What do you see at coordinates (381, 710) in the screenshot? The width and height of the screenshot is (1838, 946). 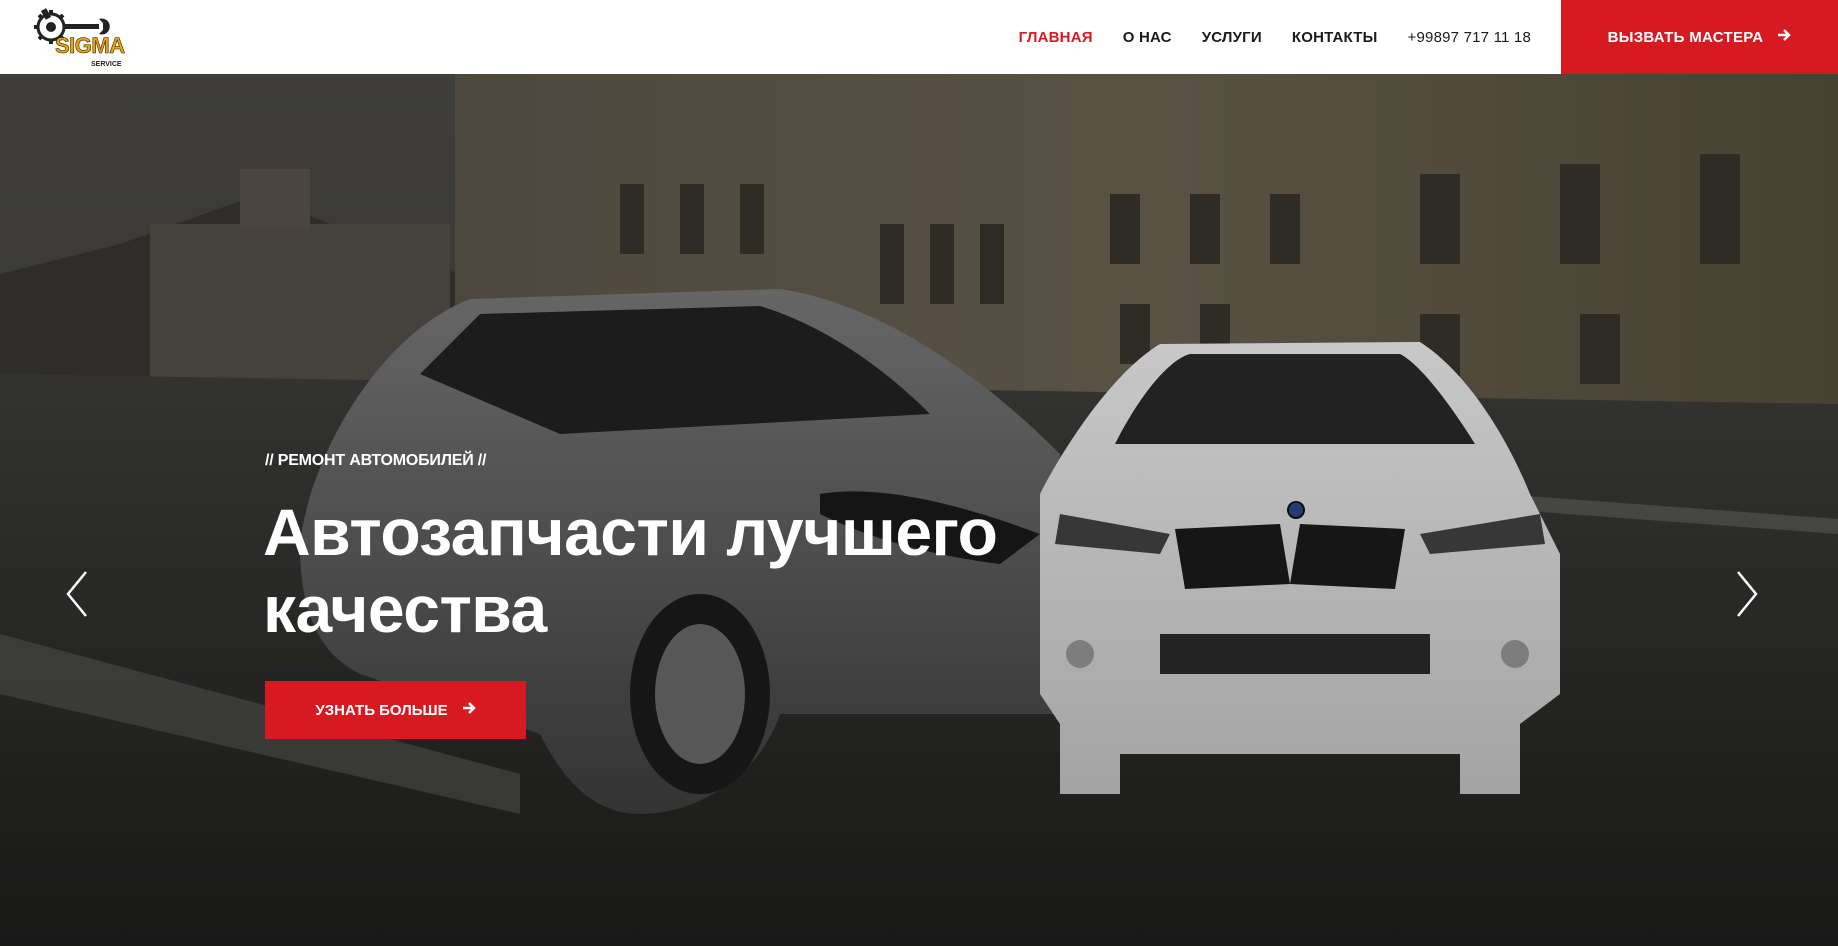 I see `learn-more-label: УЗНАТЬ БОЛЬШЕ` at bounding box center [381, 710].